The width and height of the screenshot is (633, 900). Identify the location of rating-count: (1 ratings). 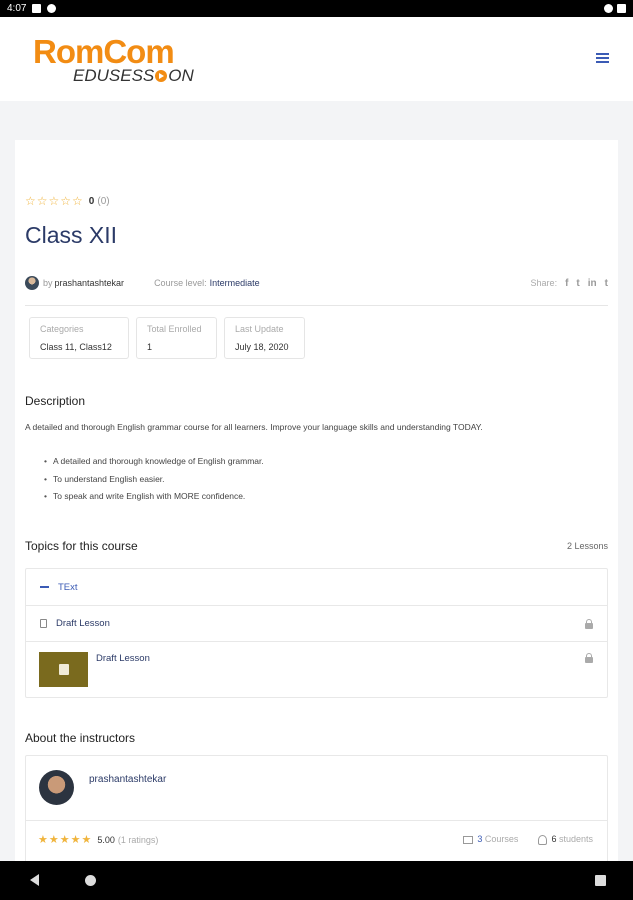
(138, 839).